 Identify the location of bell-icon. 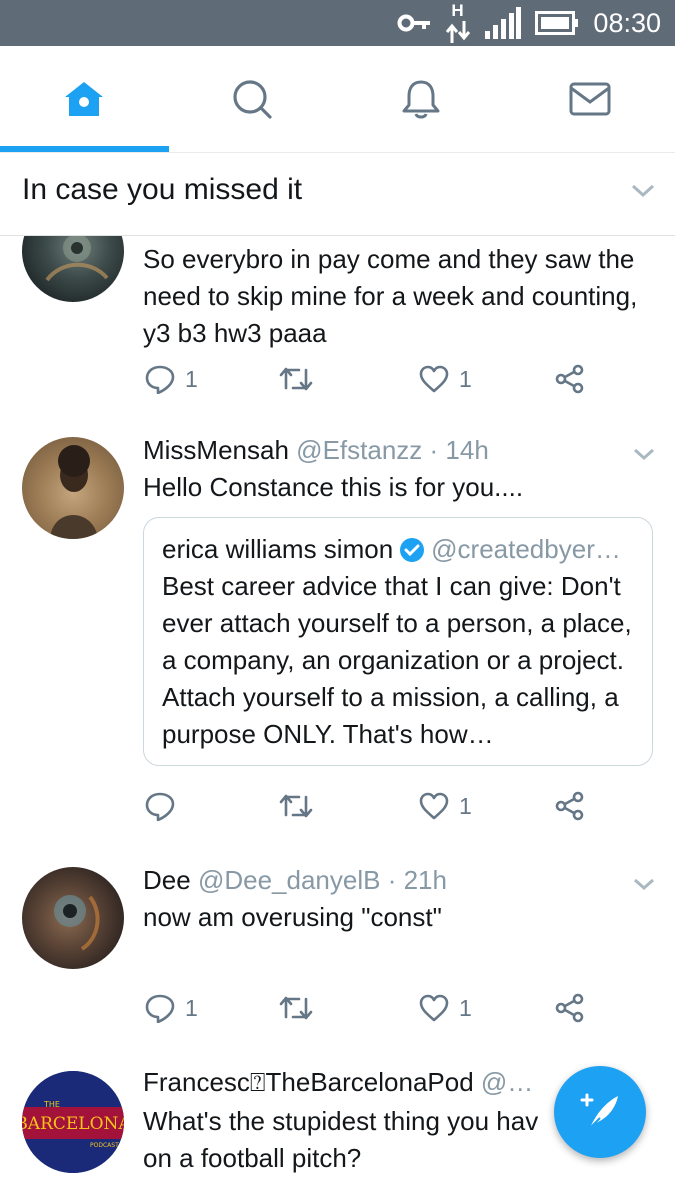
(421, 99).